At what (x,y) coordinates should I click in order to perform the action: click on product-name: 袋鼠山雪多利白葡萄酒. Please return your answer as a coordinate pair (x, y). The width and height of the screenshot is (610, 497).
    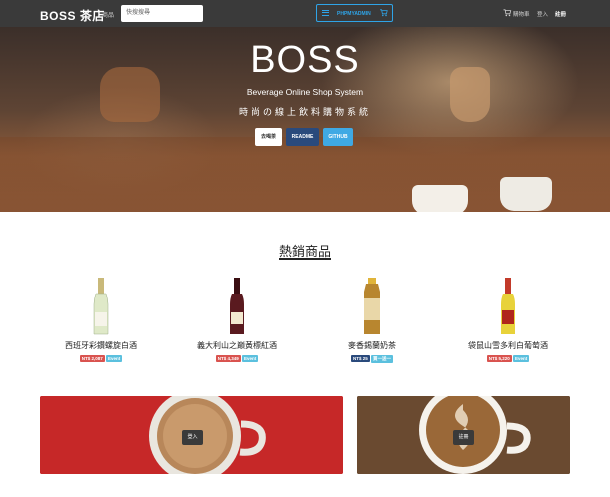
    Looking at the image, I should click on (508, 345).